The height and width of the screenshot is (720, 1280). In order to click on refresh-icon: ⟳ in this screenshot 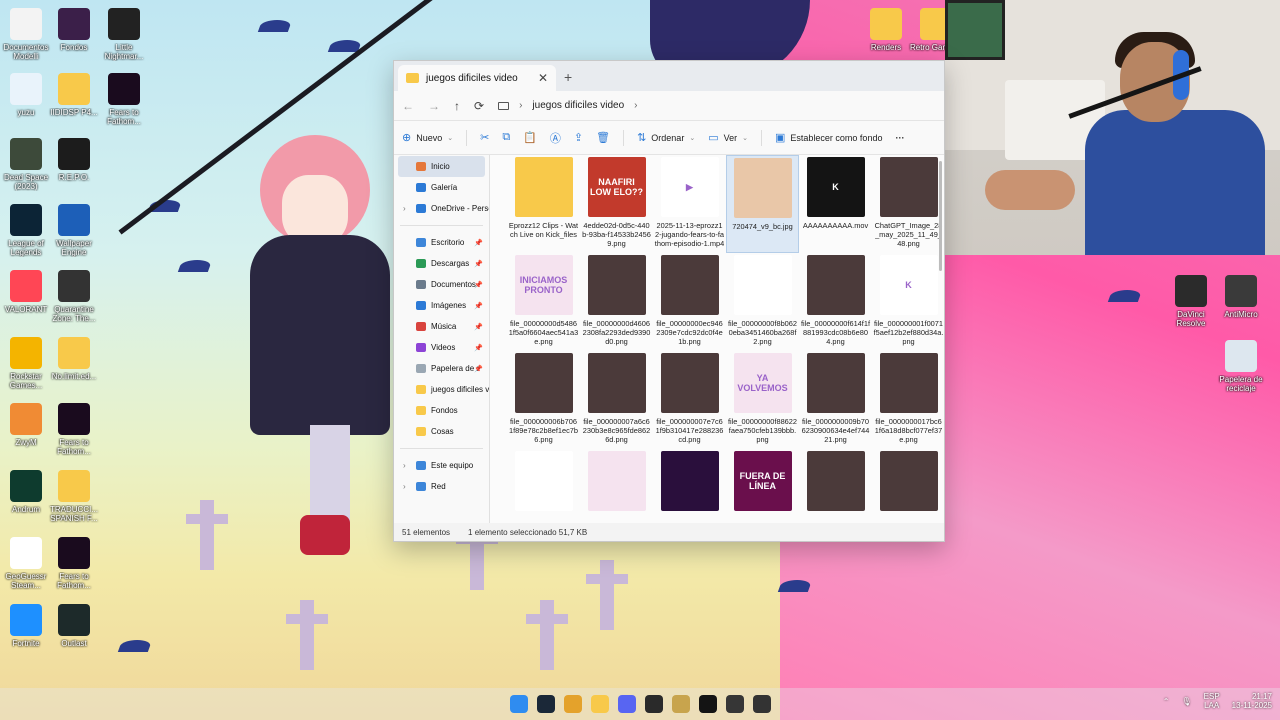, I will do `click(479, 106)`.